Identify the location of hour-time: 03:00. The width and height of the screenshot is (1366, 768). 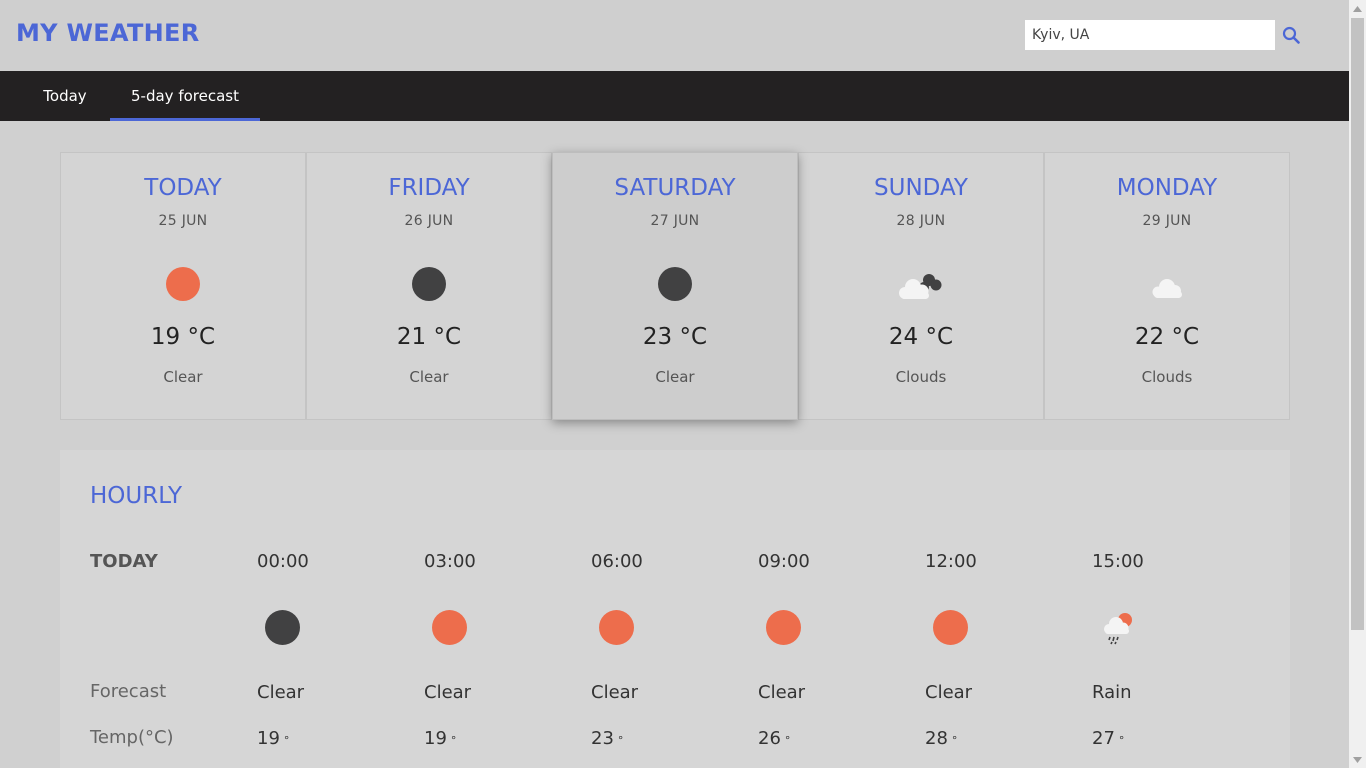
(450, 561).